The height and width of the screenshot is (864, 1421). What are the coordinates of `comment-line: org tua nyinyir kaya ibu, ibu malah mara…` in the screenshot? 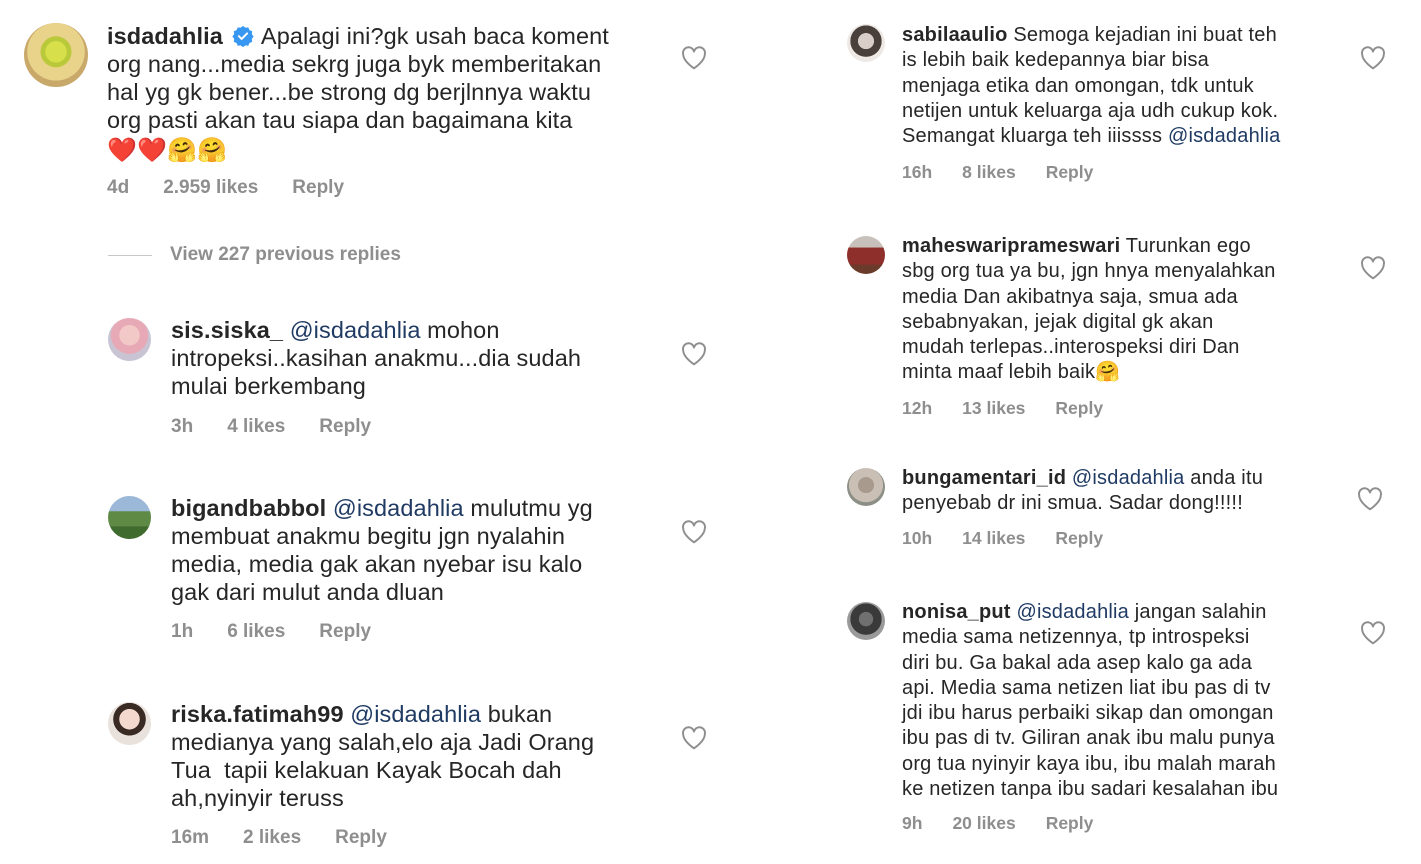 It's located at (1089, 763).